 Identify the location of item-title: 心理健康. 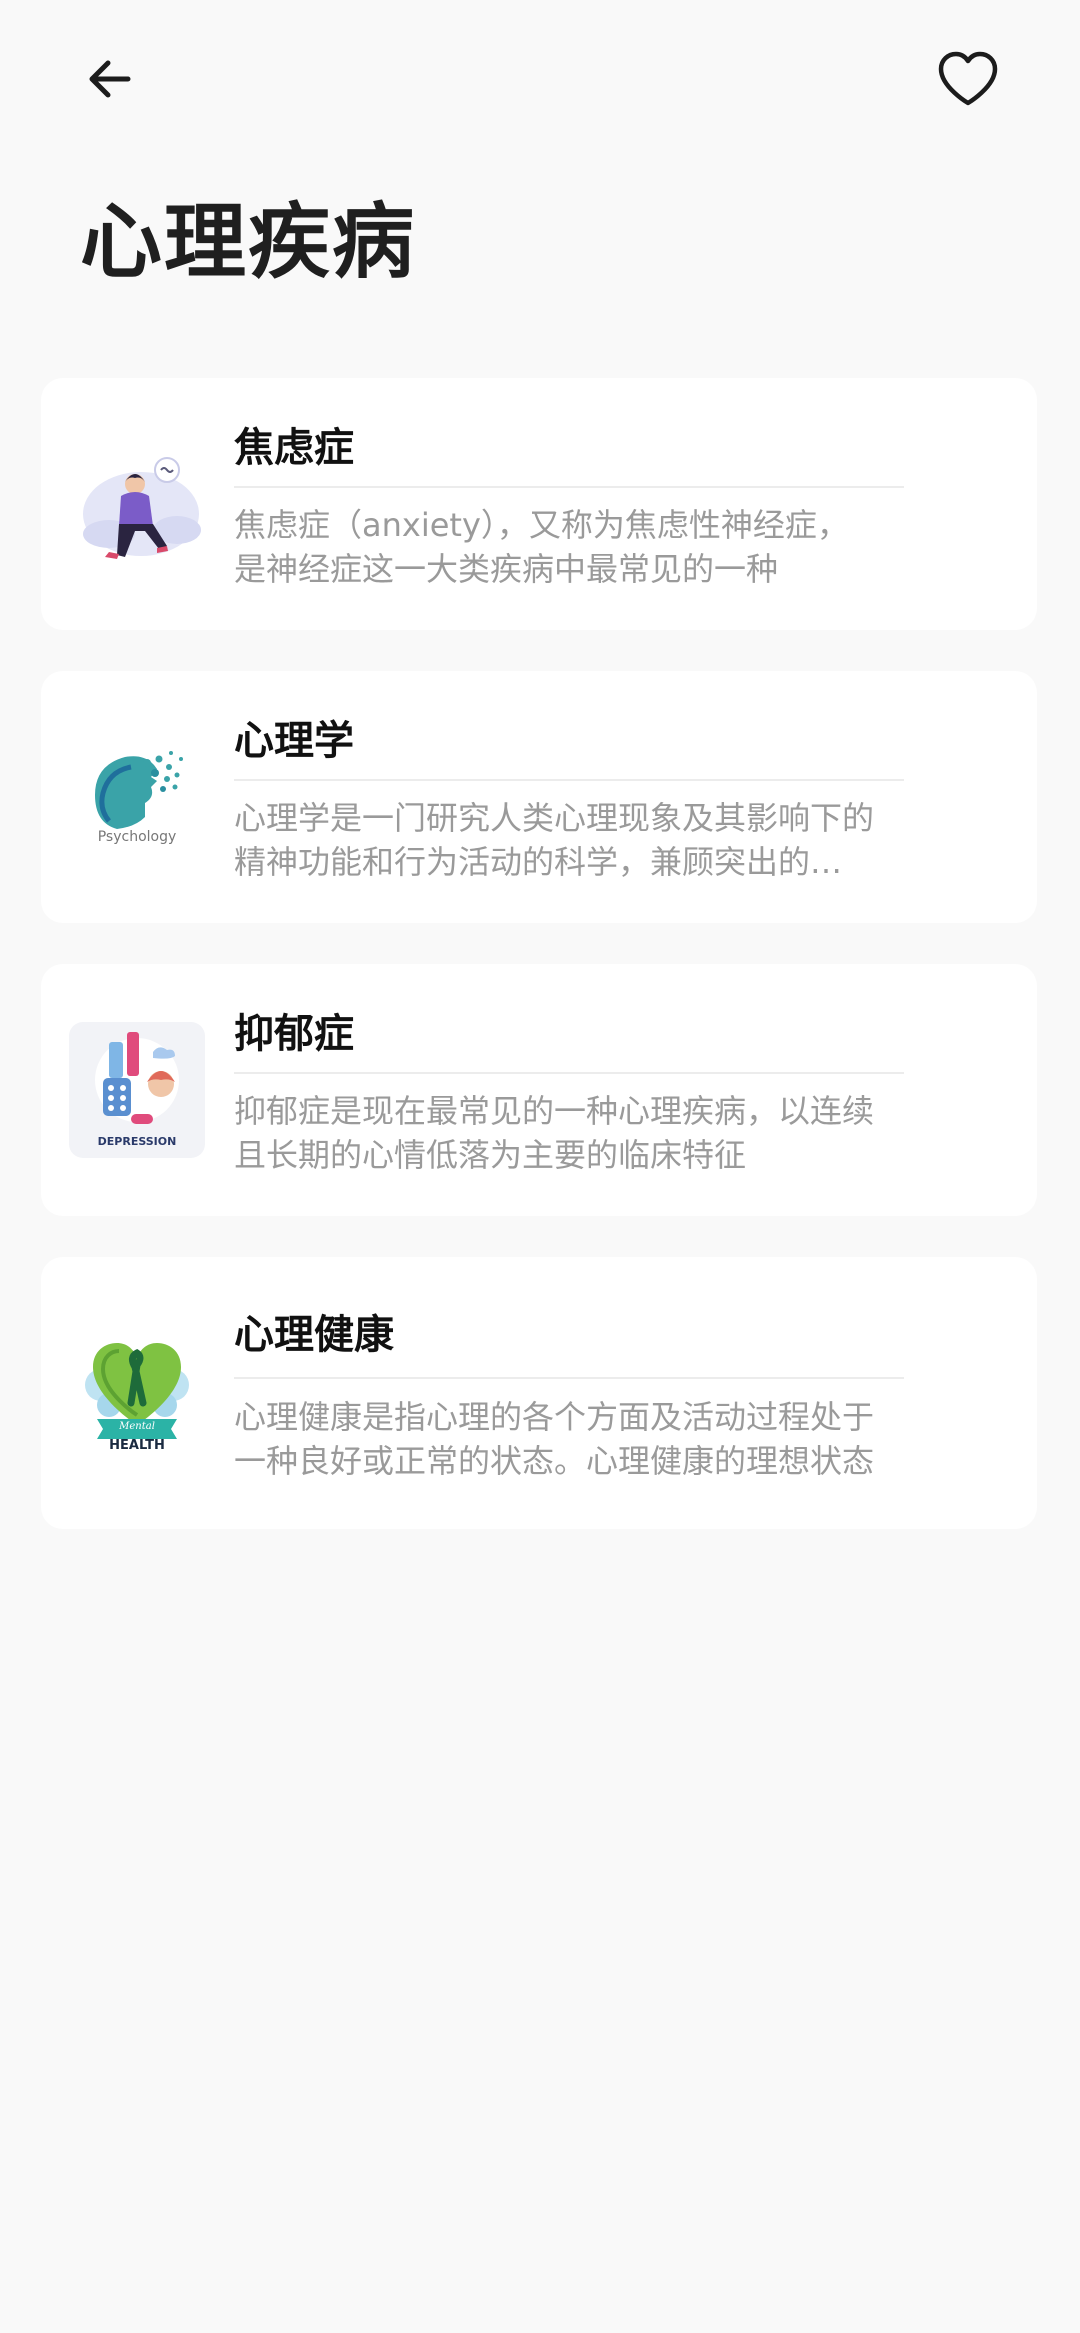
(314, 1335).